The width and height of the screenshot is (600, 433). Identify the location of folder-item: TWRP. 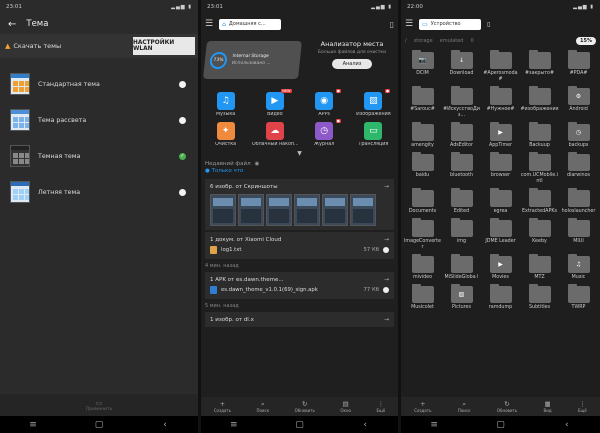
(578, 297).